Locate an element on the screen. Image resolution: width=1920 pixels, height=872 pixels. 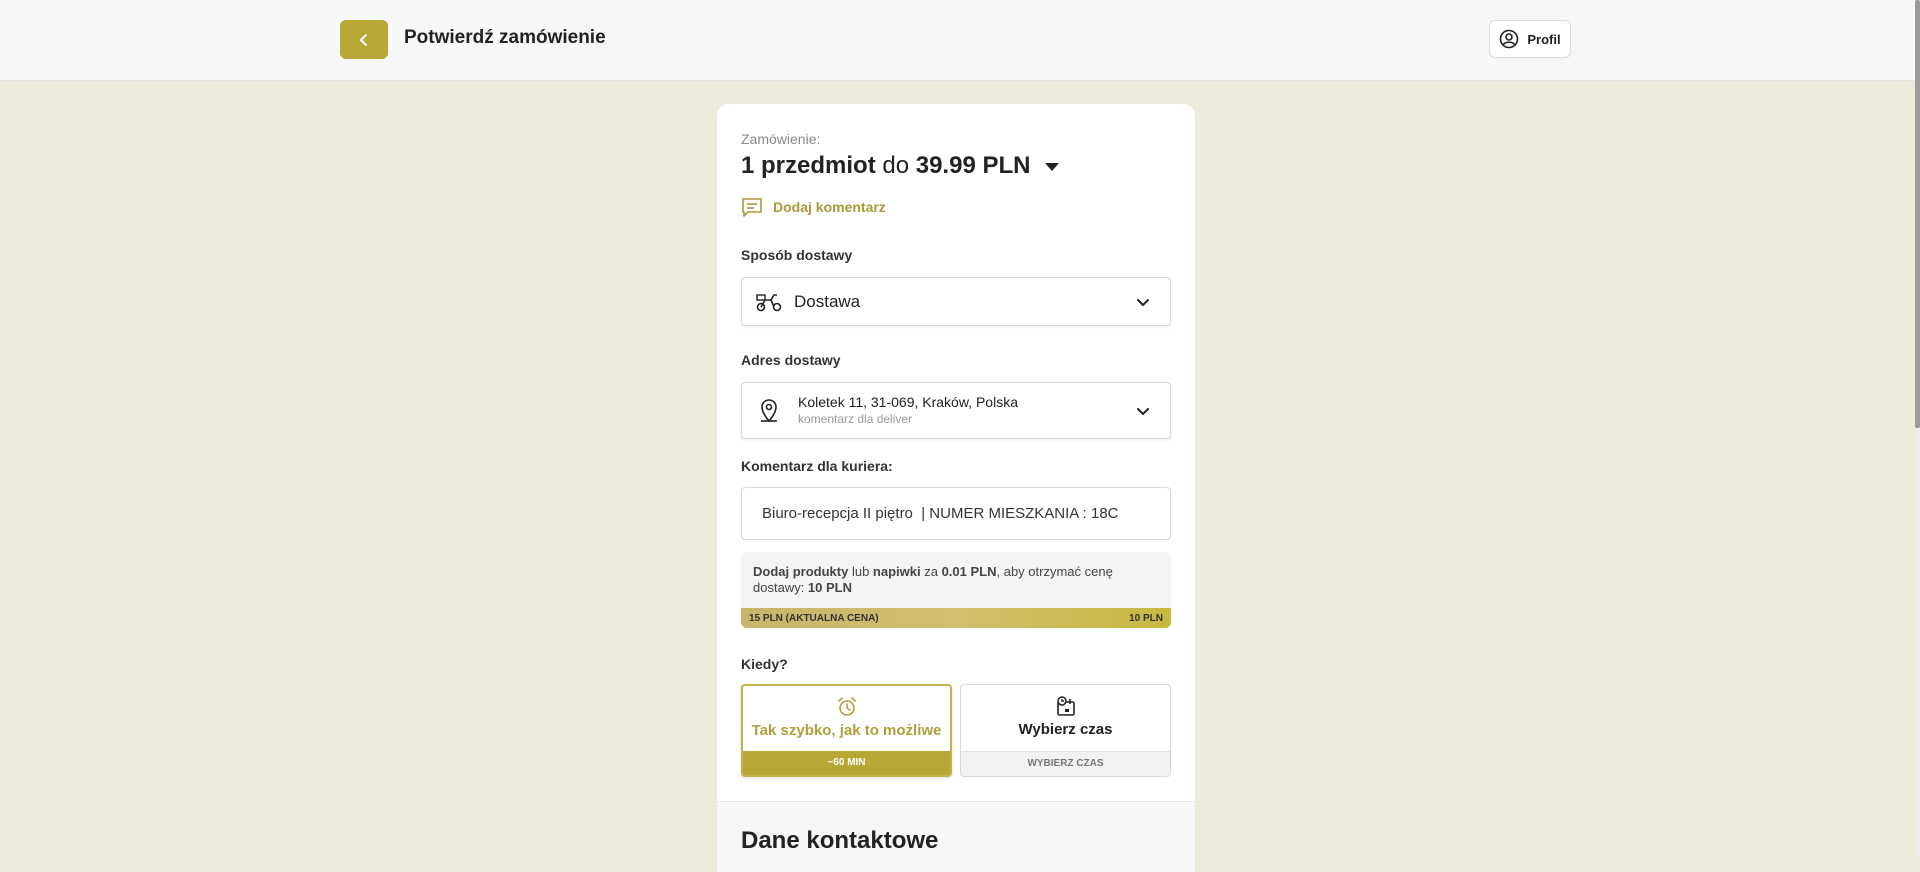
add-comment-link: Dodaj komentarz is located at coordinates (813, 207).